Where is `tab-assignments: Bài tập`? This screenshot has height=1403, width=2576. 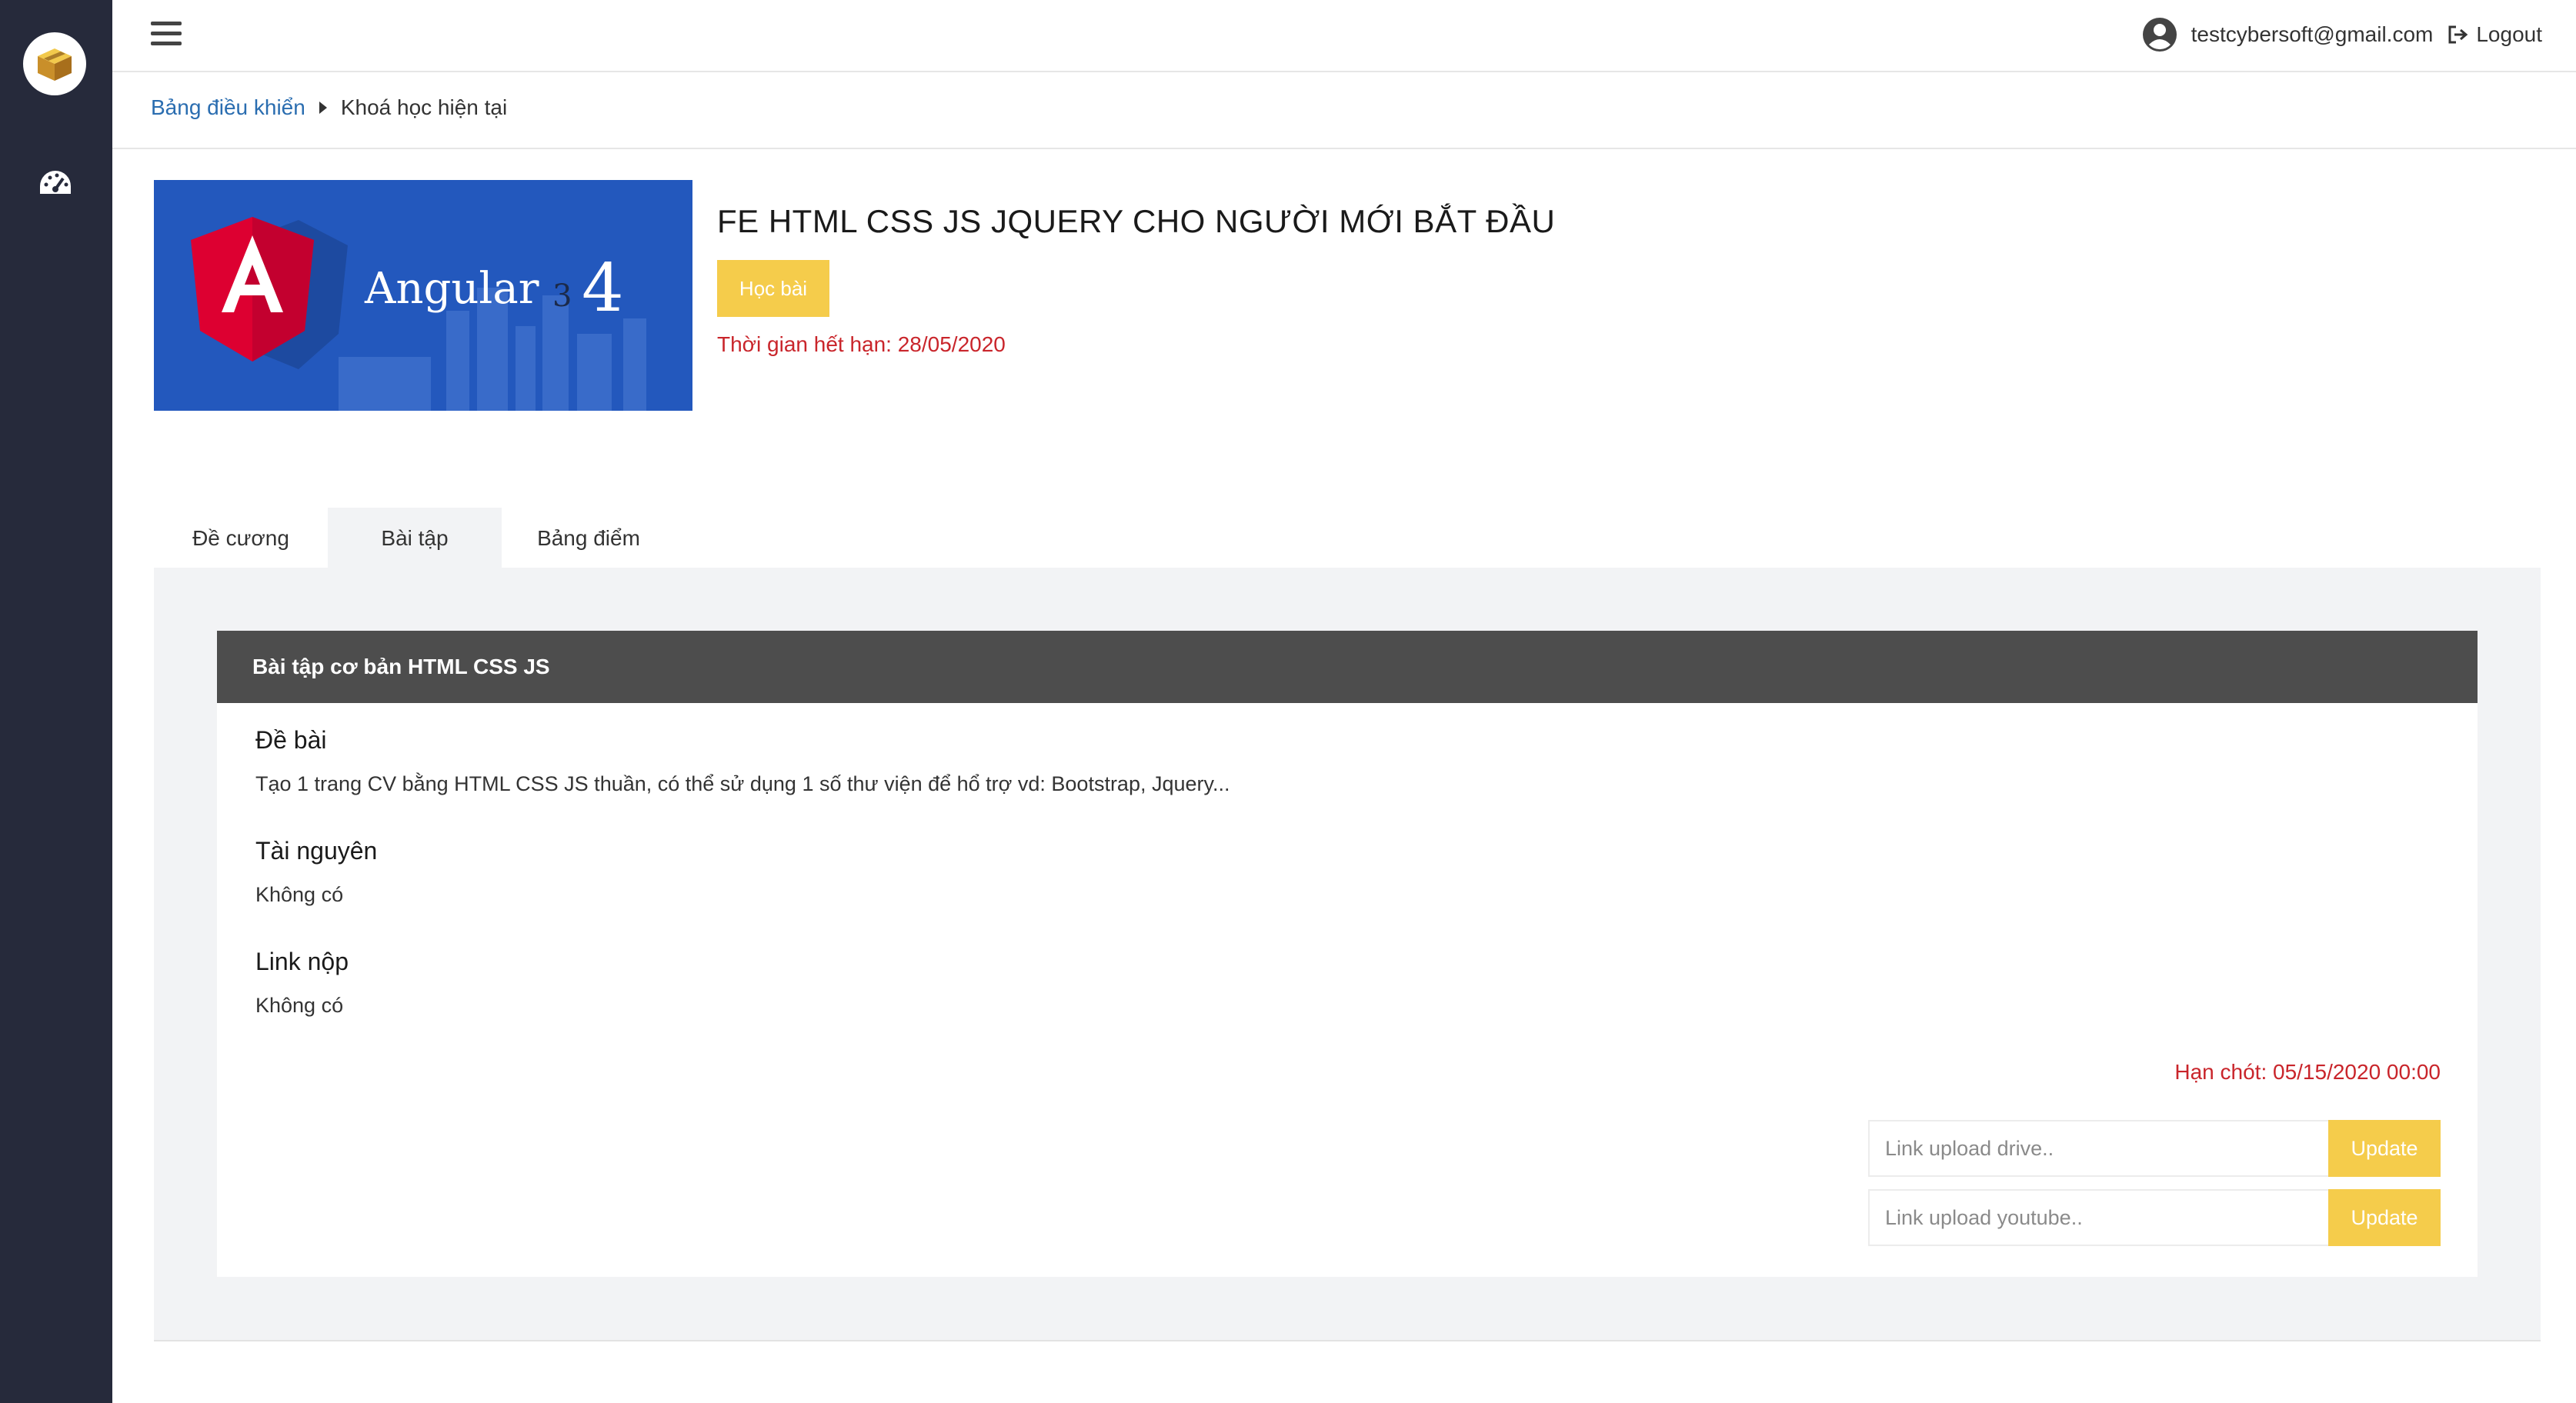 tab-assignments: Bài tập is located at coordinates (415, 538).